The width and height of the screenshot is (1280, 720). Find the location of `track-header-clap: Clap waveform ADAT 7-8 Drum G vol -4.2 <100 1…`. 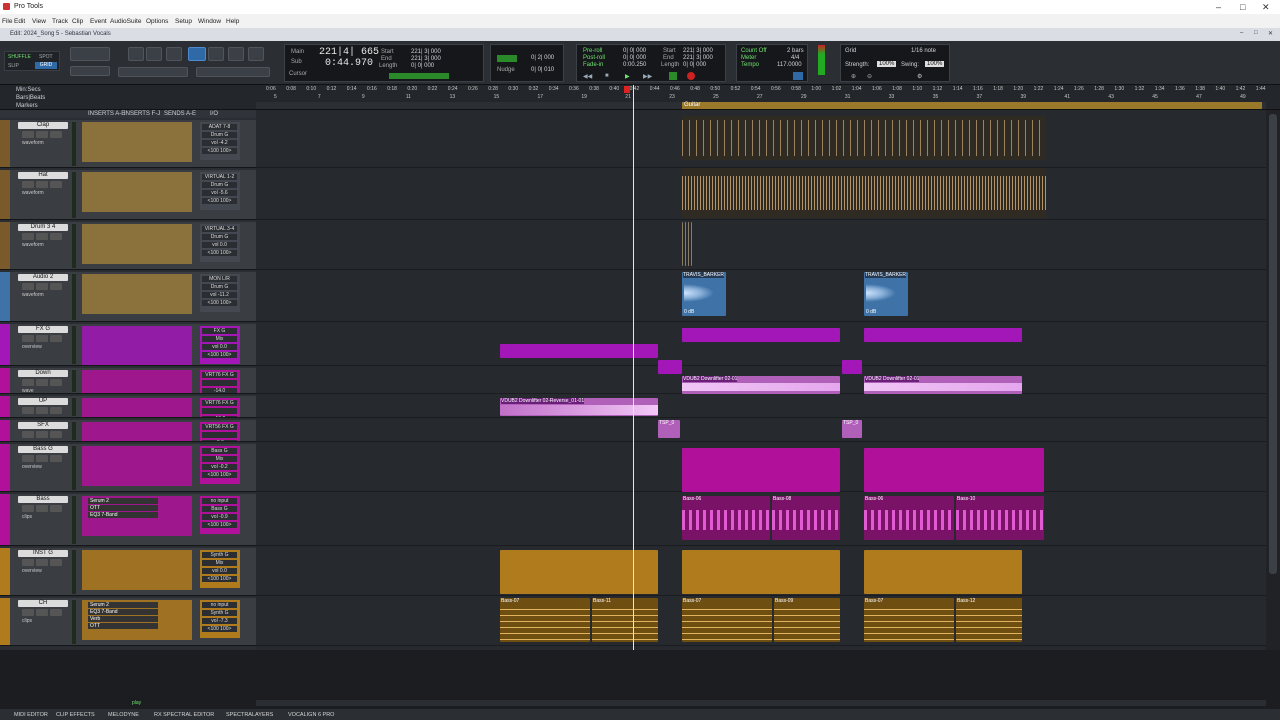

track-header-clap: Clap waveform ADAT 7-8 Drum G vol -4.2 <100 1… is located at coordinates (128, 144).